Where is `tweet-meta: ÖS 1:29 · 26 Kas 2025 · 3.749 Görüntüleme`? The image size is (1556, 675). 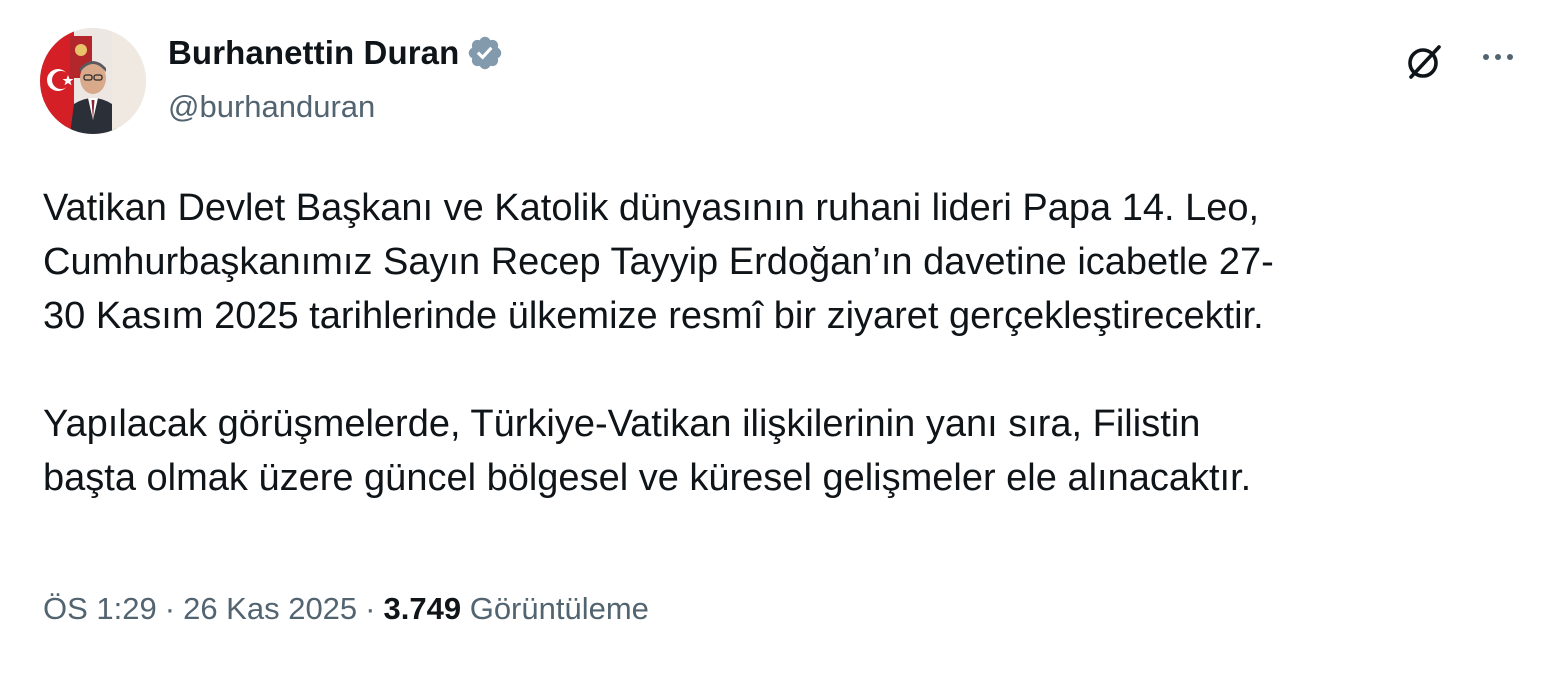
tweet-meta: ÖS 1:29 · 26 Kas 2025 · 3.749 Görüntüleme is located at coordinates (346, 609).